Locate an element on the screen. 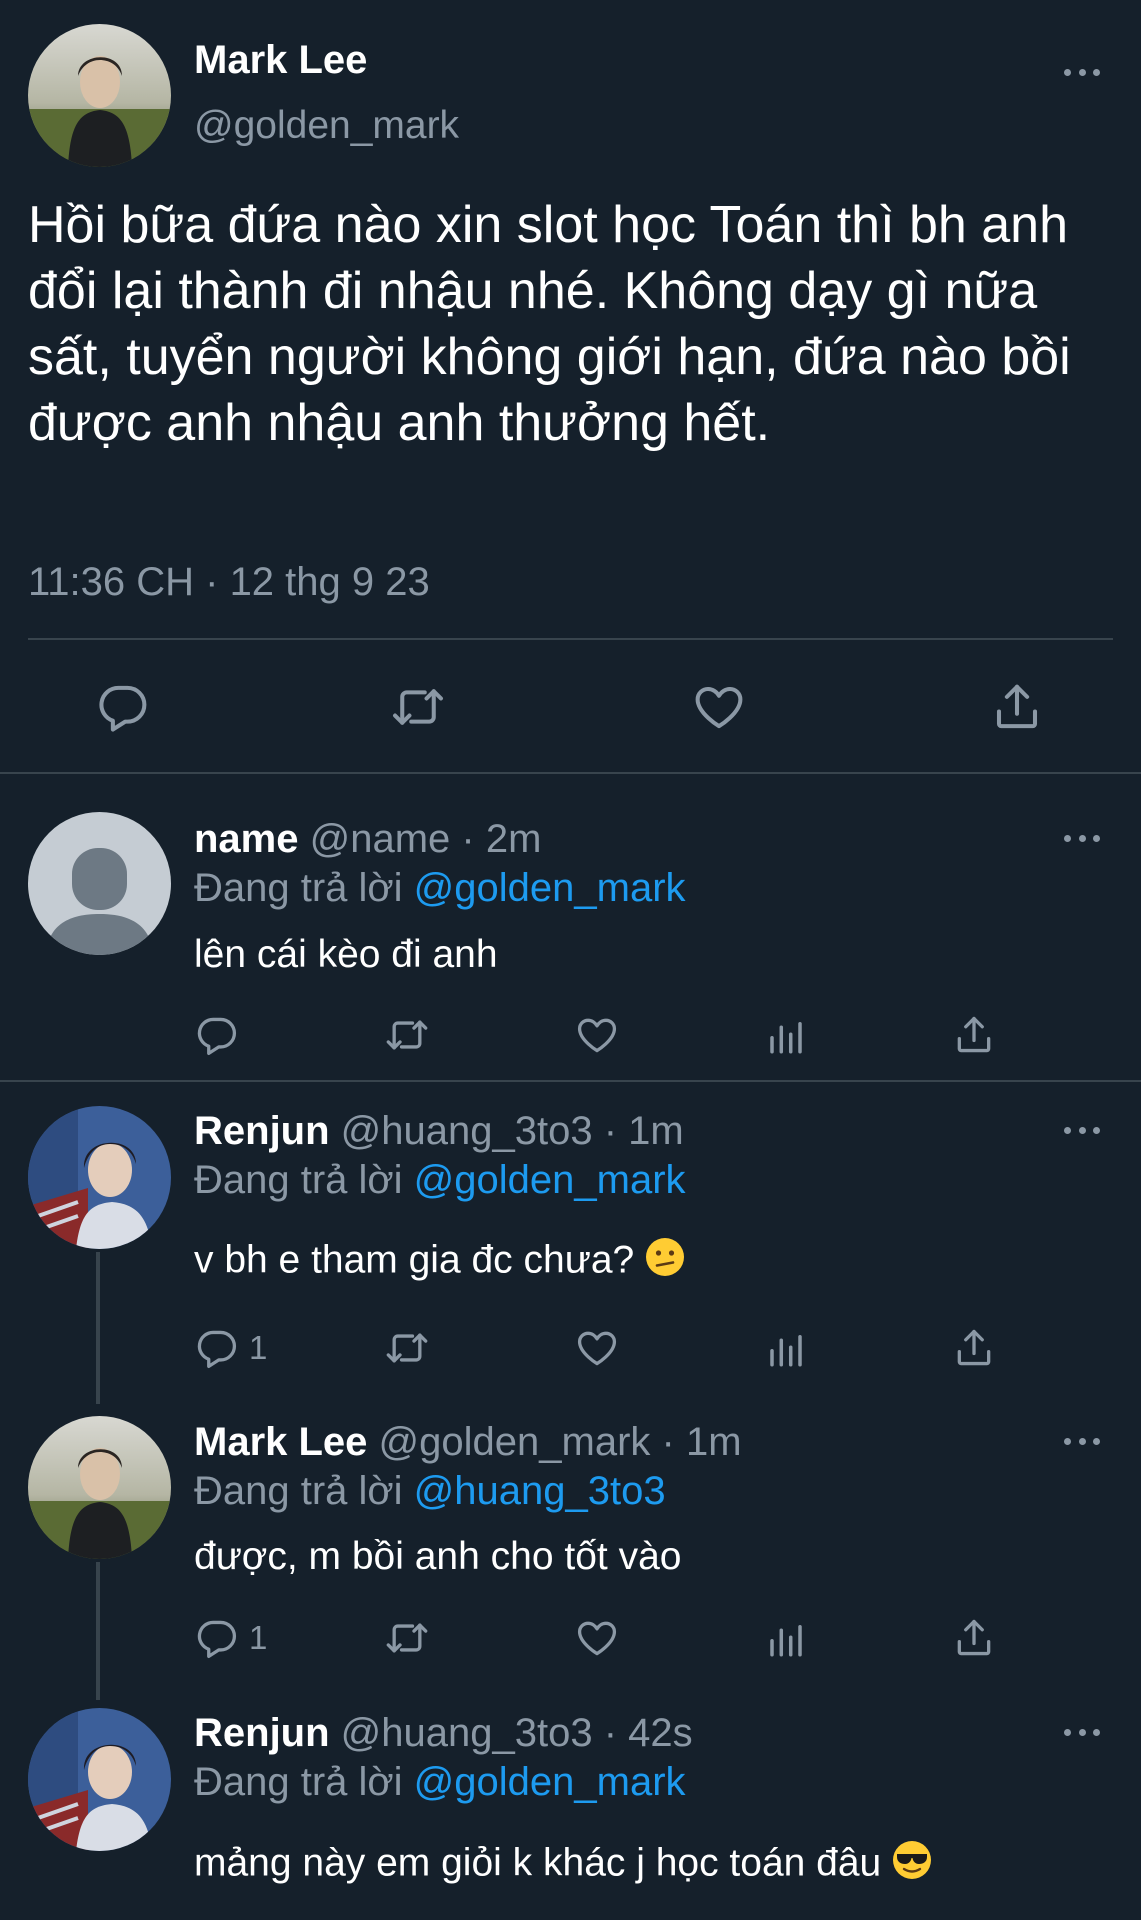 Image resolution: width=1141 pixels, height=1920 pixels. sunglasses-face-emoji is located at coordinates (912, 1865).